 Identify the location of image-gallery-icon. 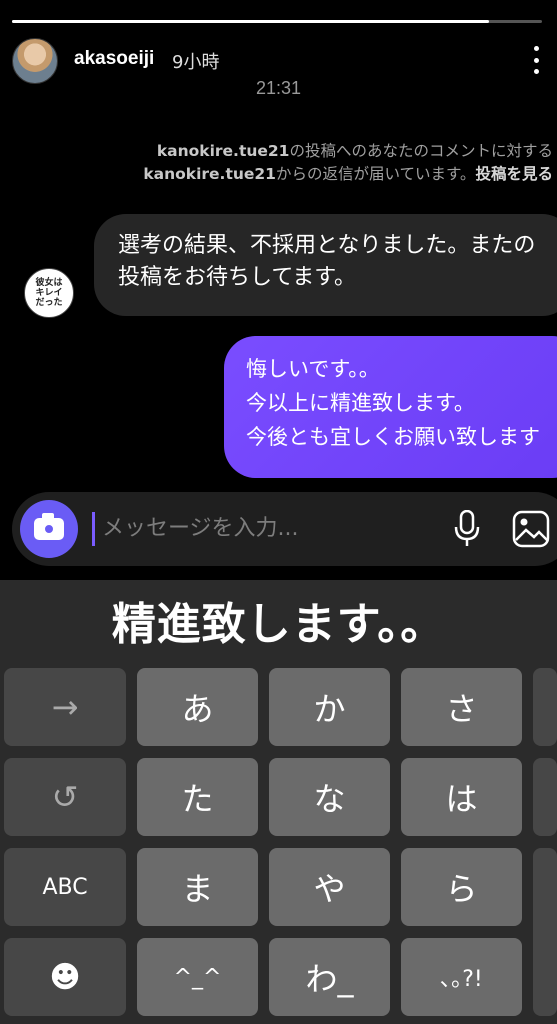
(531, 529).